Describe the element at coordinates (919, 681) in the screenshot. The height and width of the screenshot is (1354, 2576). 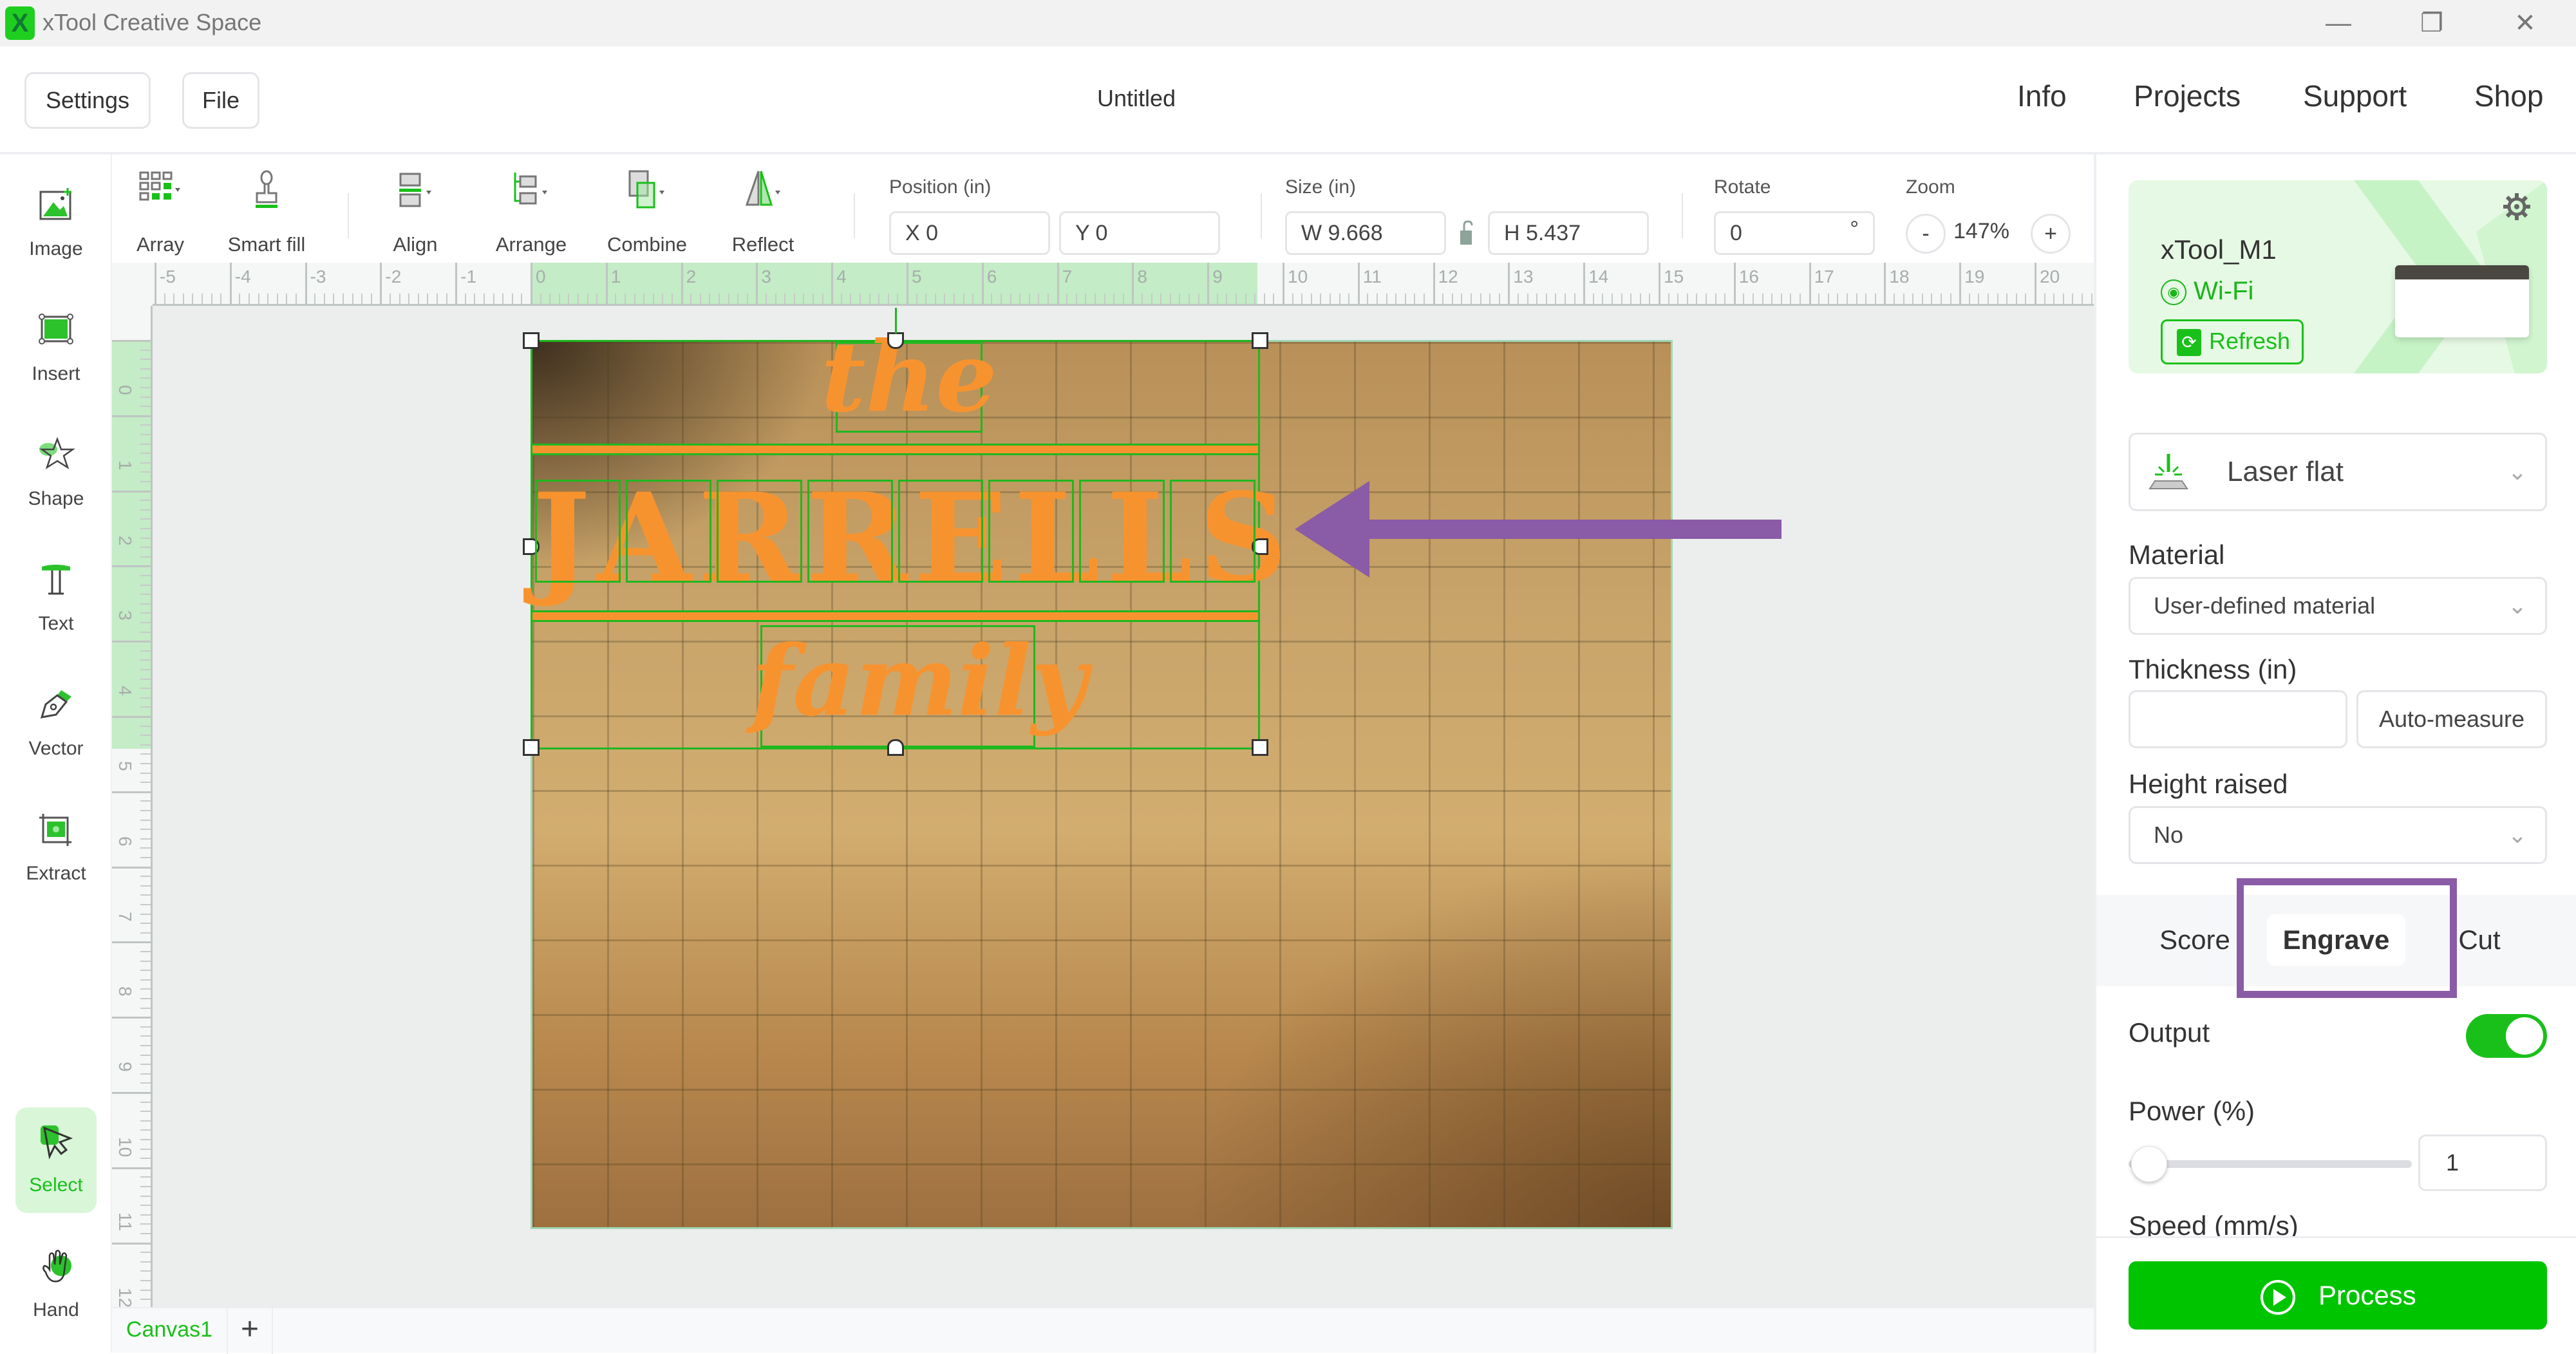
I see `design-text-family: family` at that location.